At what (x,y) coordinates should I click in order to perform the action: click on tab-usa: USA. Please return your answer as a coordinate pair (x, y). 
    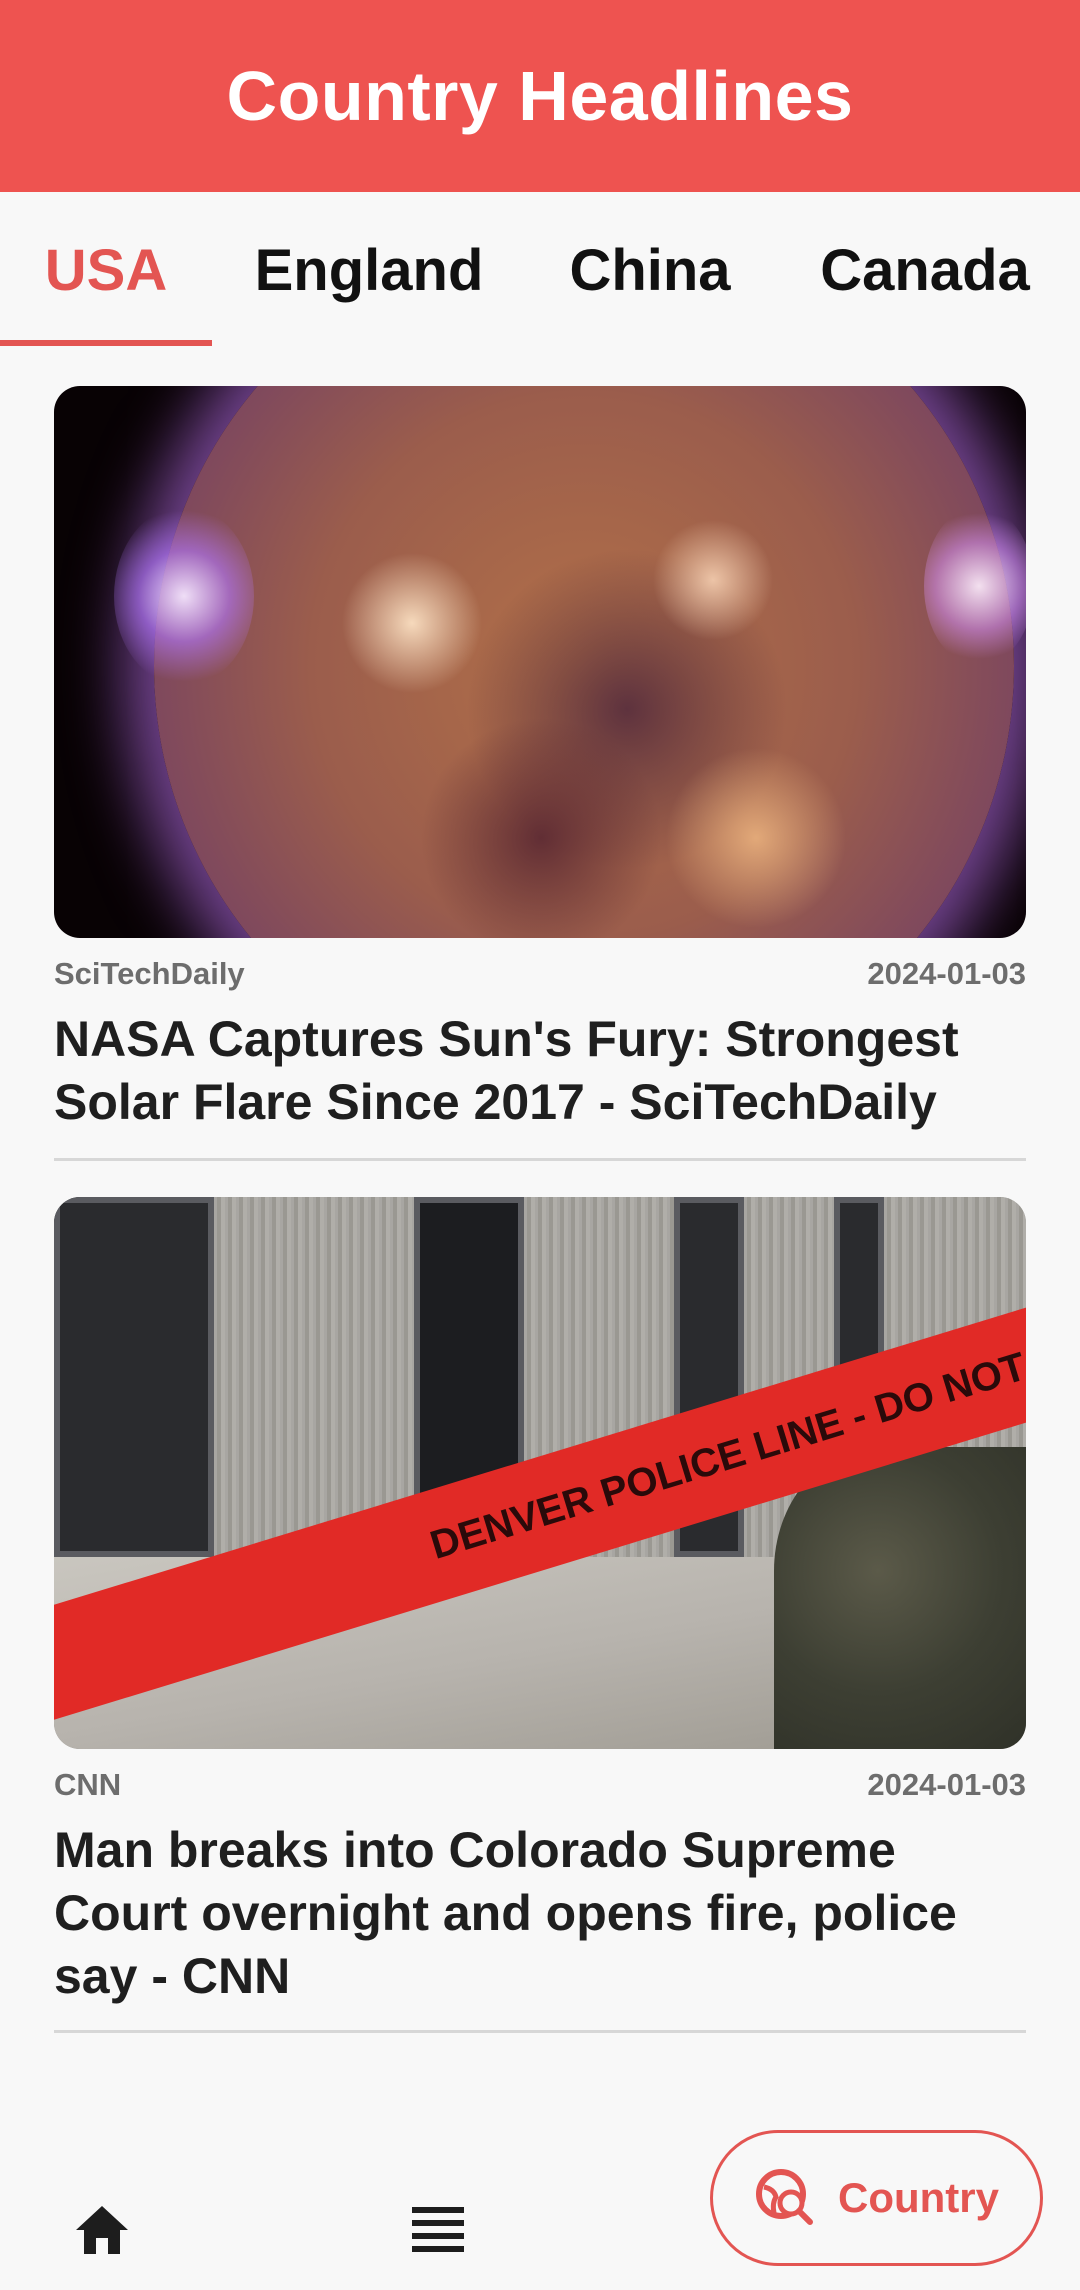
    Looking at the image, I should click on (106, 270).